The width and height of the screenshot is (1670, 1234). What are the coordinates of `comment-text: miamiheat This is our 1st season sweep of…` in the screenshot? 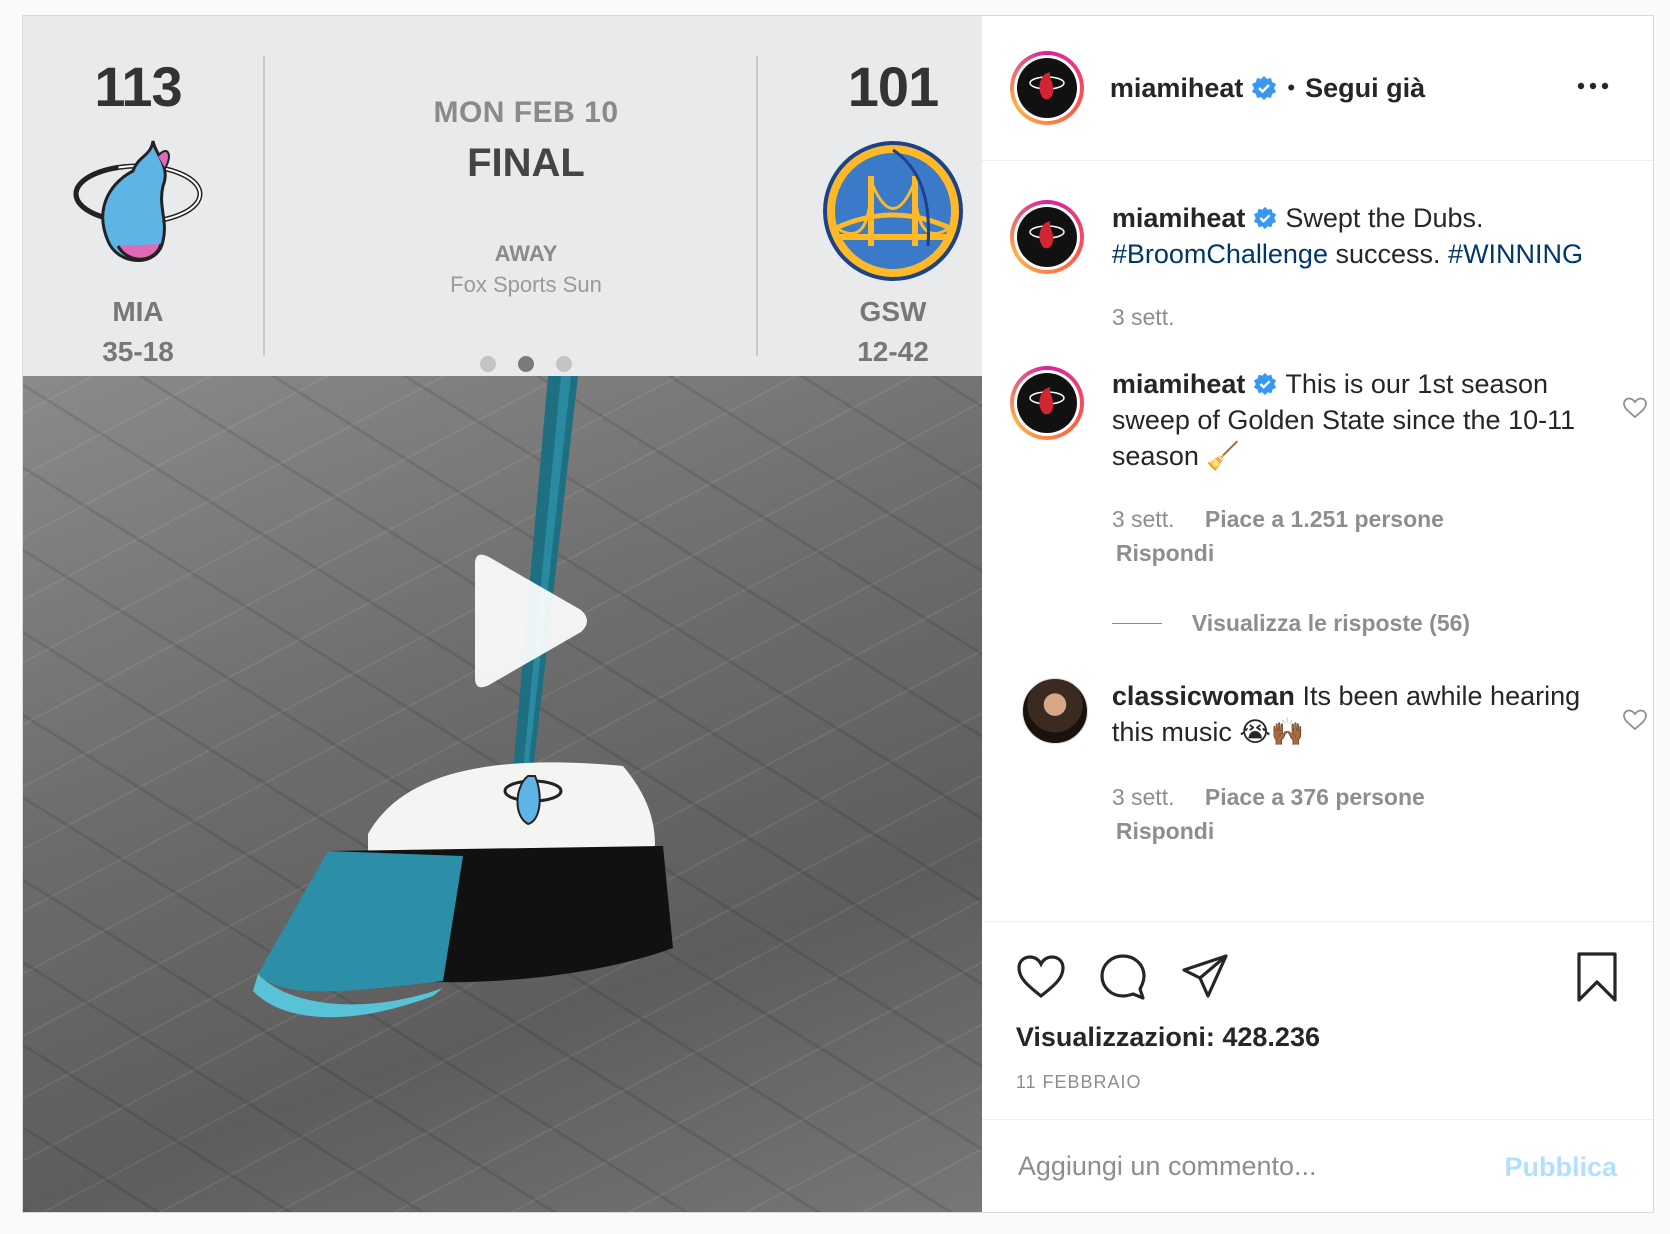 It's located at (1352, 420).